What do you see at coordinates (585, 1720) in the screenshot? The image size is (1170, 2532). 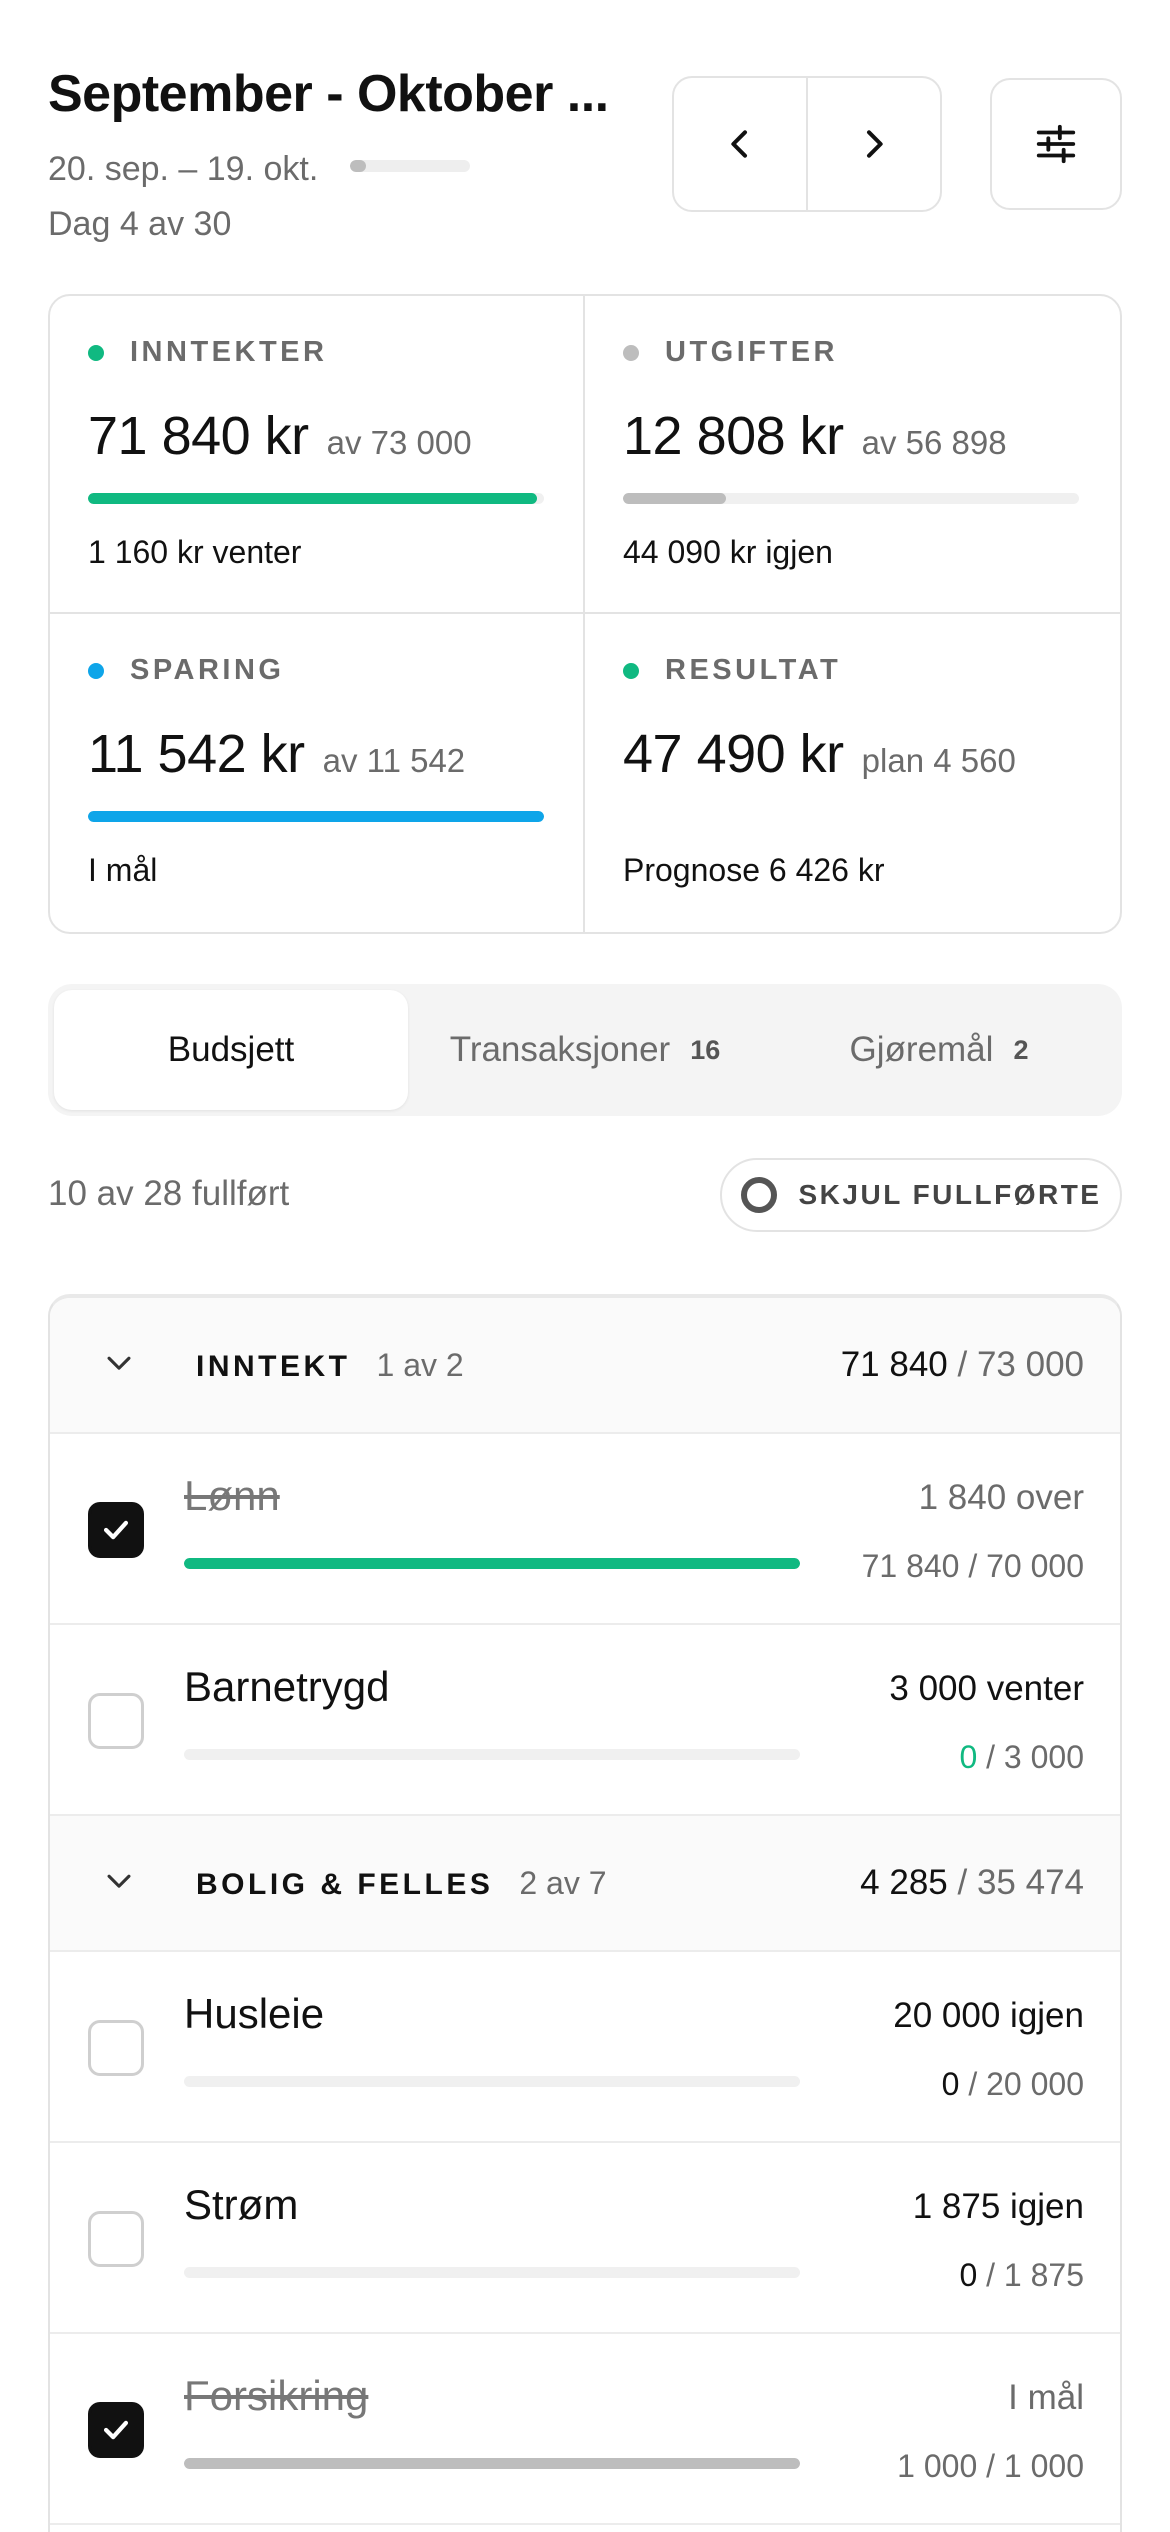 I see `budget-item: Barnetrygd 3 000 venter 0 / 3 000` at bounding box center [585, 1720].